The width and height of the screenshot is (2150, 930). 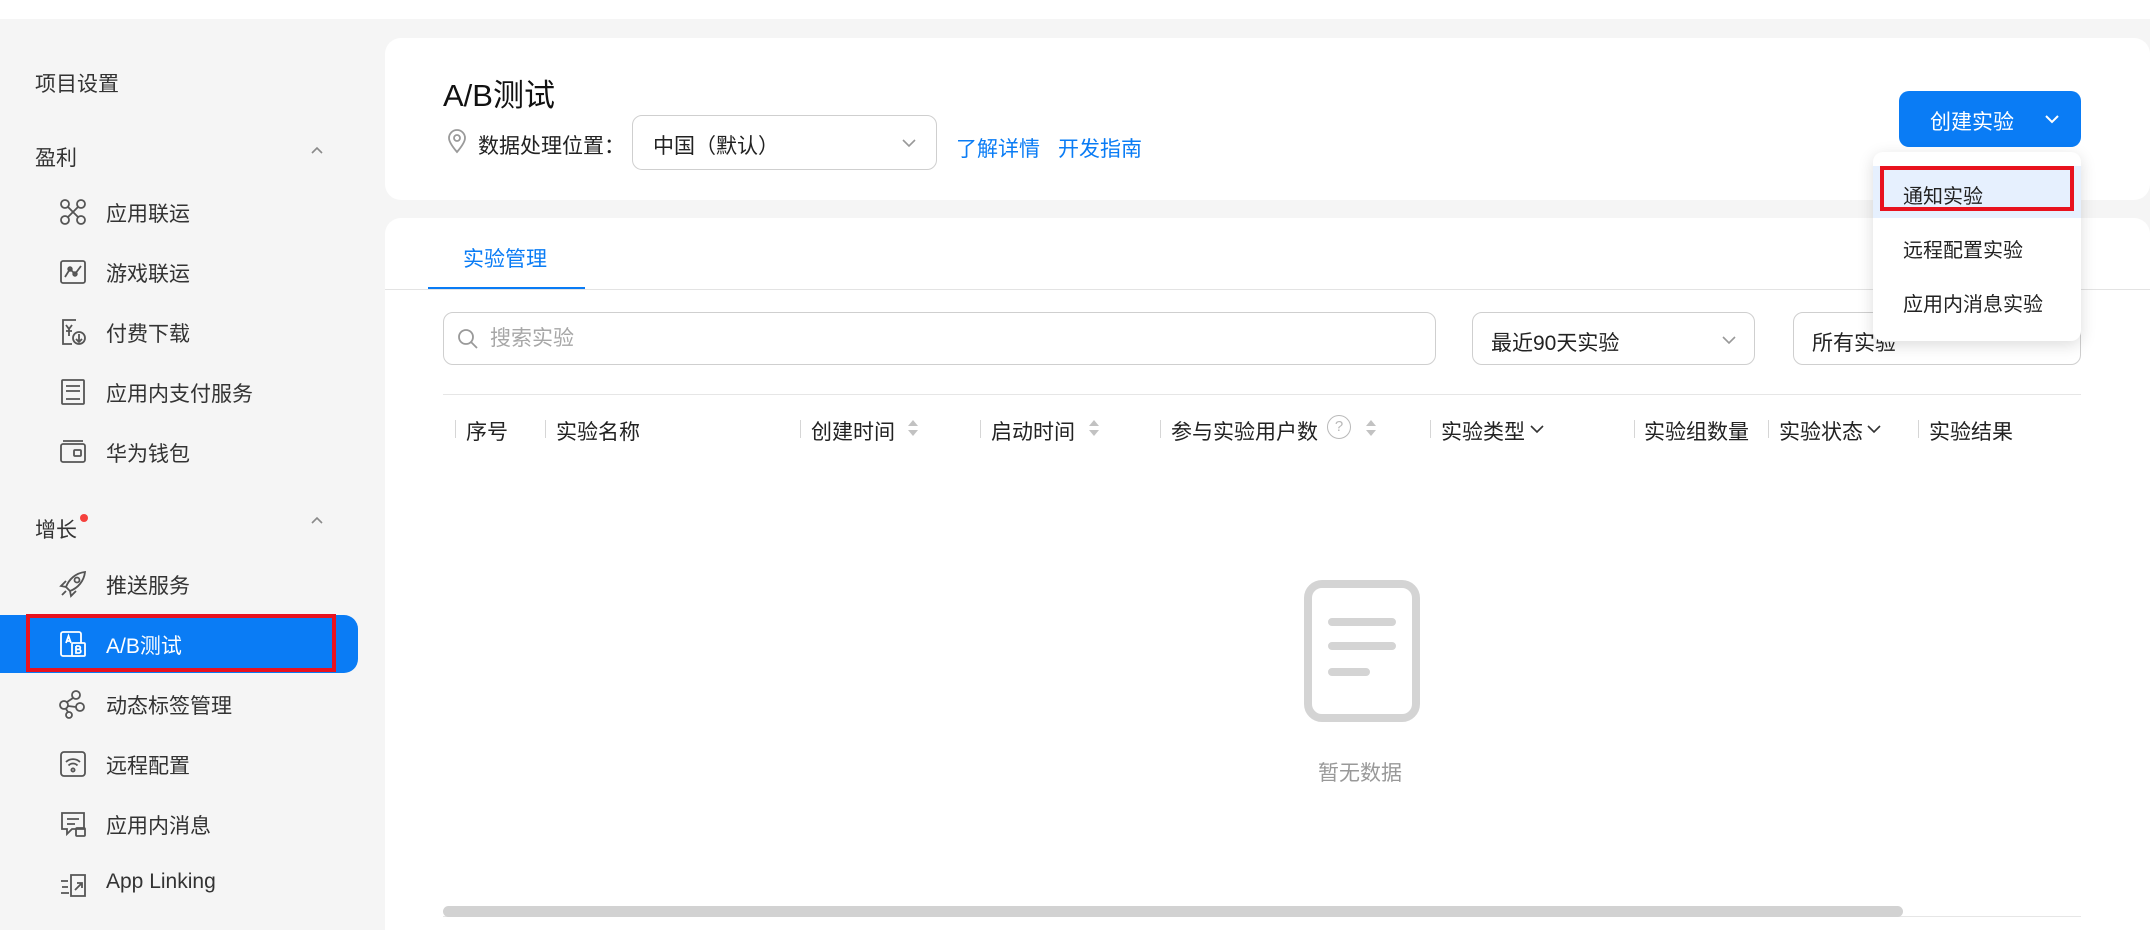 I want to click on sidebar-item-game-distribution: 游戏联运, so click(x=179, y=272).